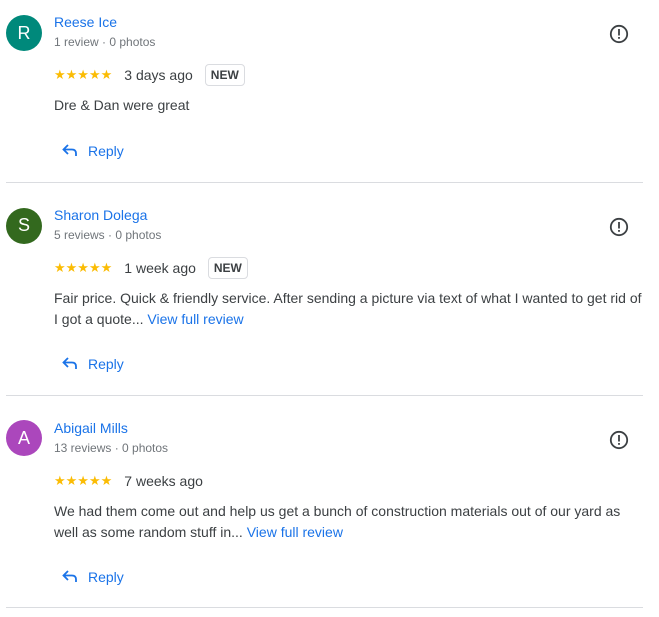 This screenshot has width=659, height=617. I want to click on reviewer-name: Sharon Dolega, so click(100, 215).